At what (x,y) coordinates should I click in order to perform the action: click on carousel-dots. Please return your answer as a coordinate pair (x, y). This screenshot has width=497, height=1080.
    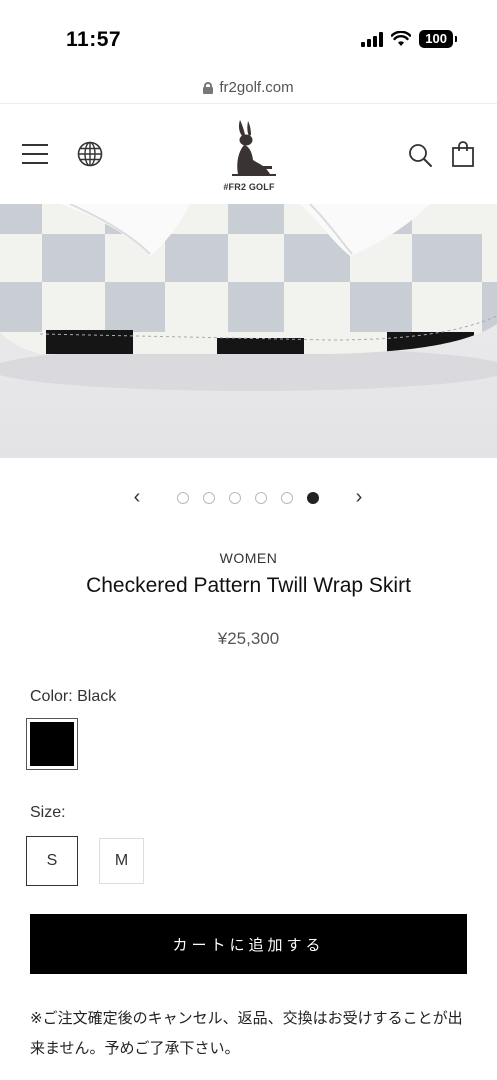
    Looking at the image, I should click on (248, 498).